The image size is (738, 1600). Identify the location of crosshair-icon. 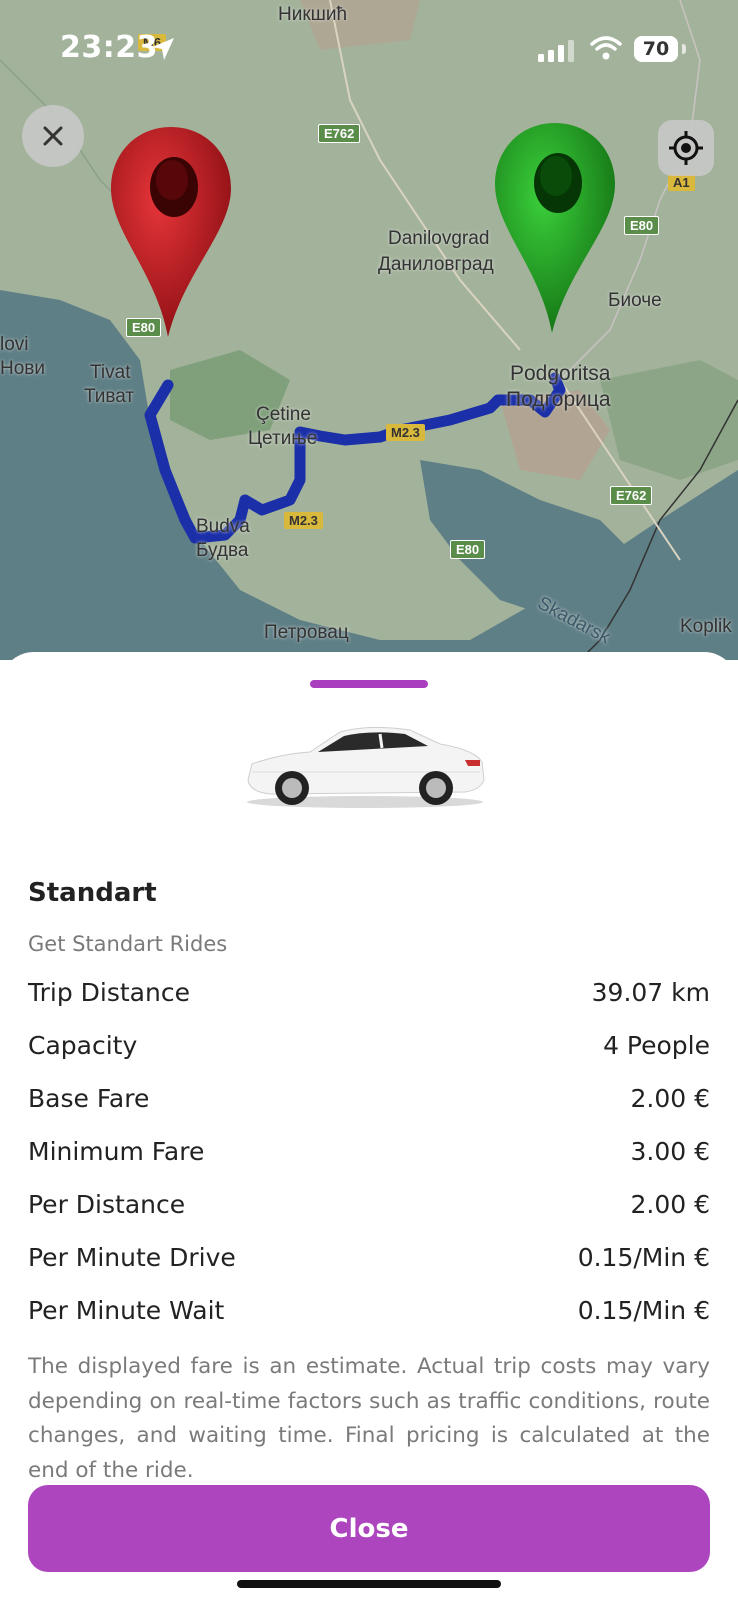
(686, 148).